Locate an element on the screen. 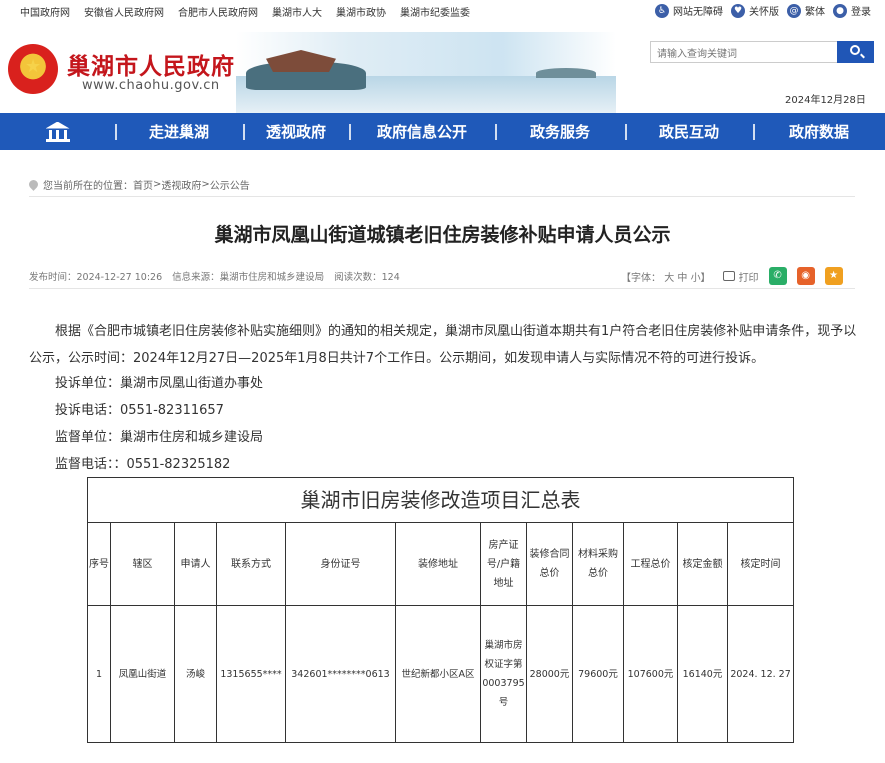 The height and width of the screenshot is (763, 885). article-tools: 【字体： 大 中 小】 打印 ✆ ◉ ★ is located at coordinates (732, 276).